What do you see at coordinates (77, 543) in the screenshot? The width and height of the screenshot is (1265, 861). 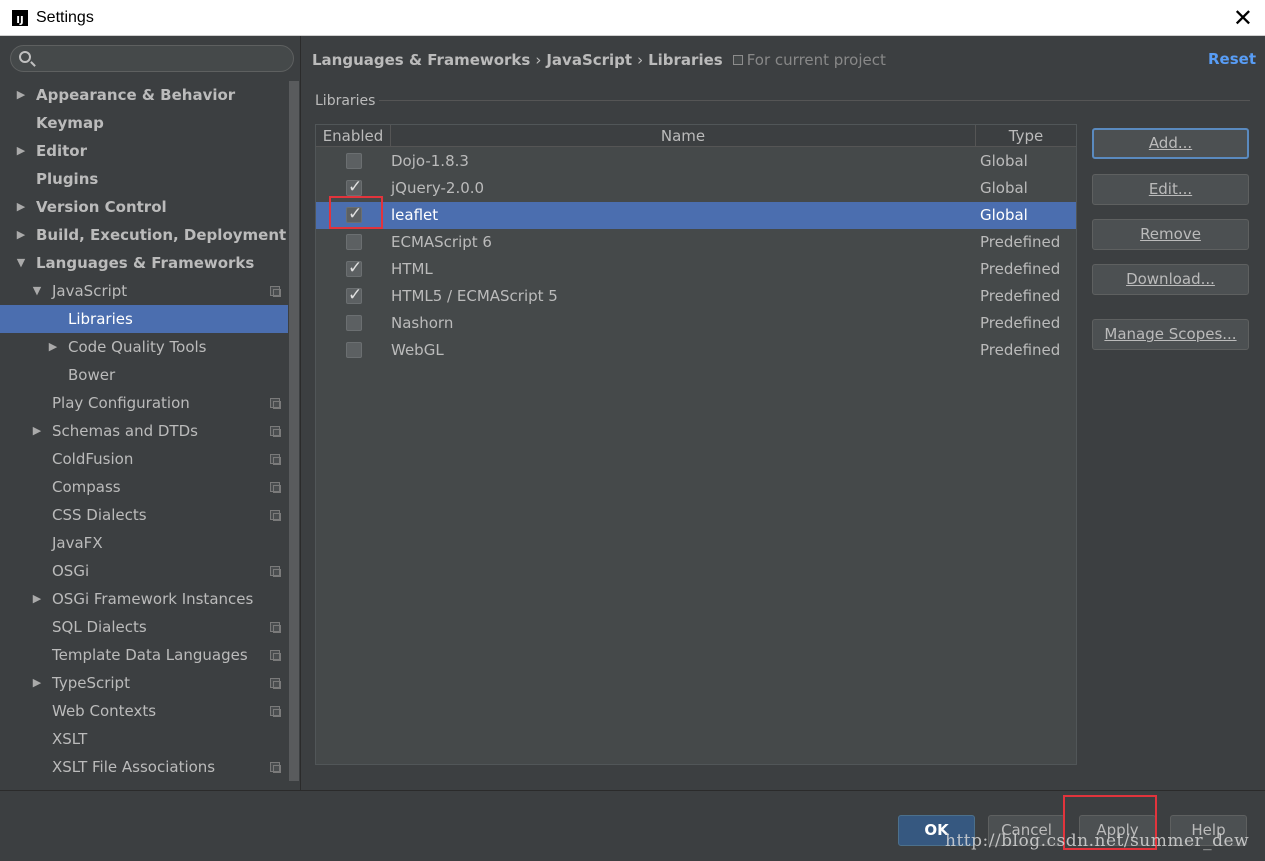 I see `sidebar-item-label: JavaFX` at bounding box center [77, 543].